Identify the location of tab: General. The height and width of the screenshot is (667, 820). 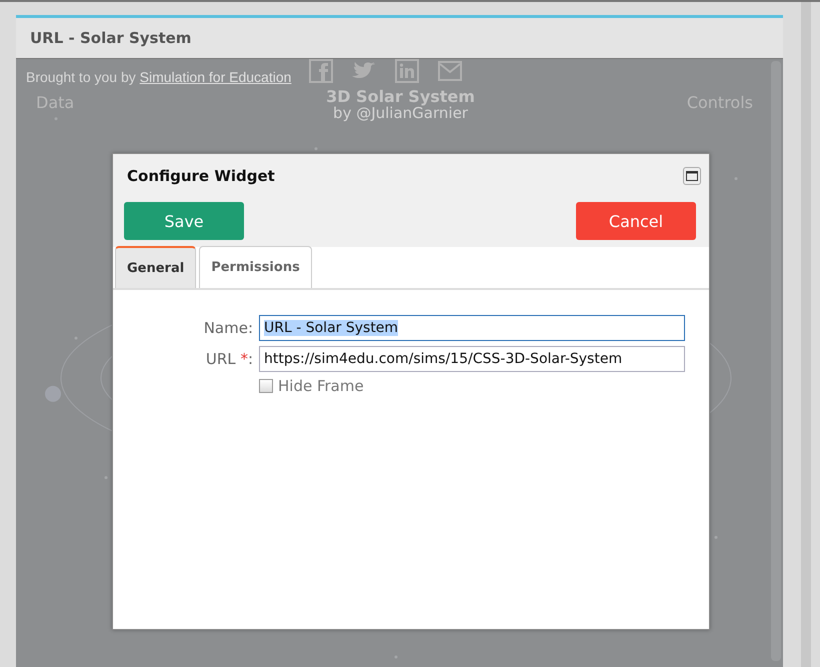
(155, 267).